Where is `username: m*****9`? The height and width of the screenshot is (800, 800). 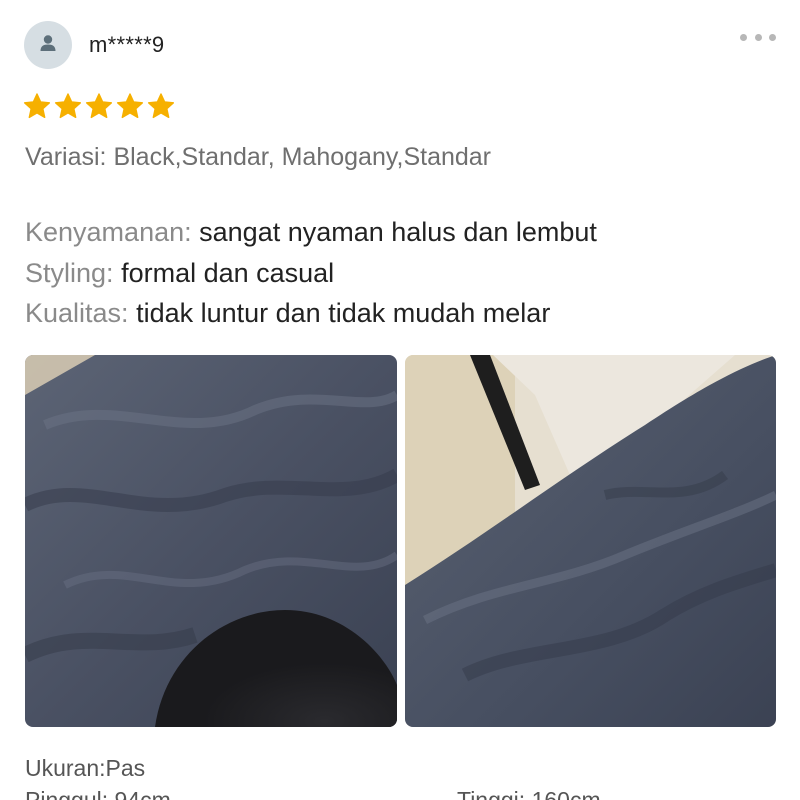 username: m*****9 is located at coordinates (127, 44).